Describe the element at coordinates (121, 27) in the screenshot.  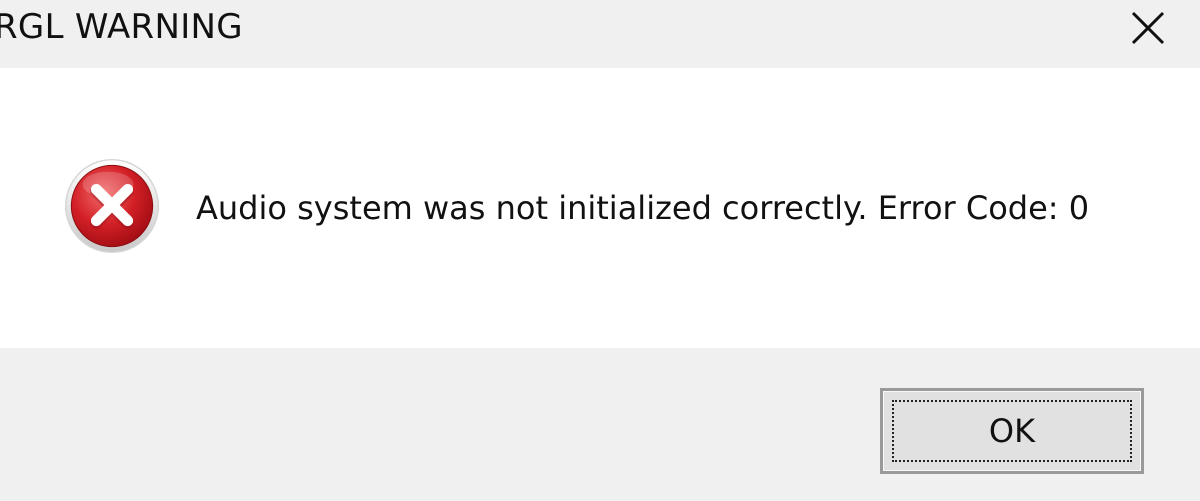
I see `window-title: RGL WARNING` at that location.